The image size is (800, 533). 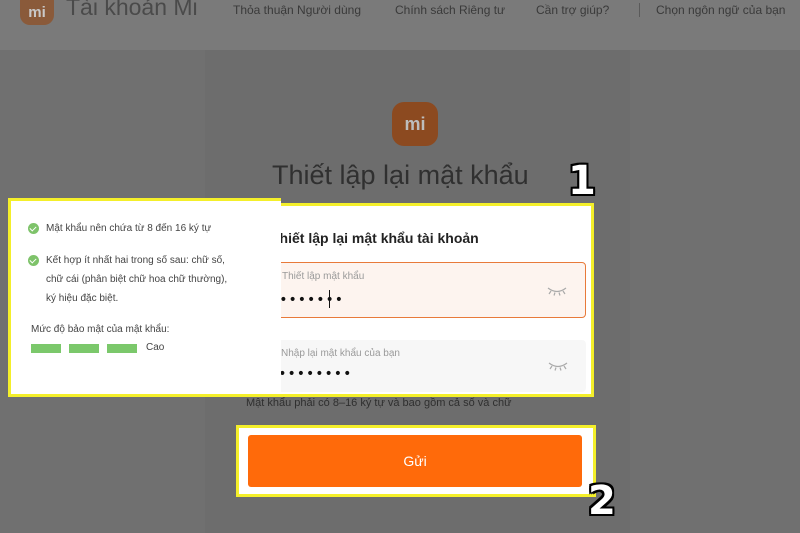 I want to click on step-marker-1: 1, so click(x=582, y=181).